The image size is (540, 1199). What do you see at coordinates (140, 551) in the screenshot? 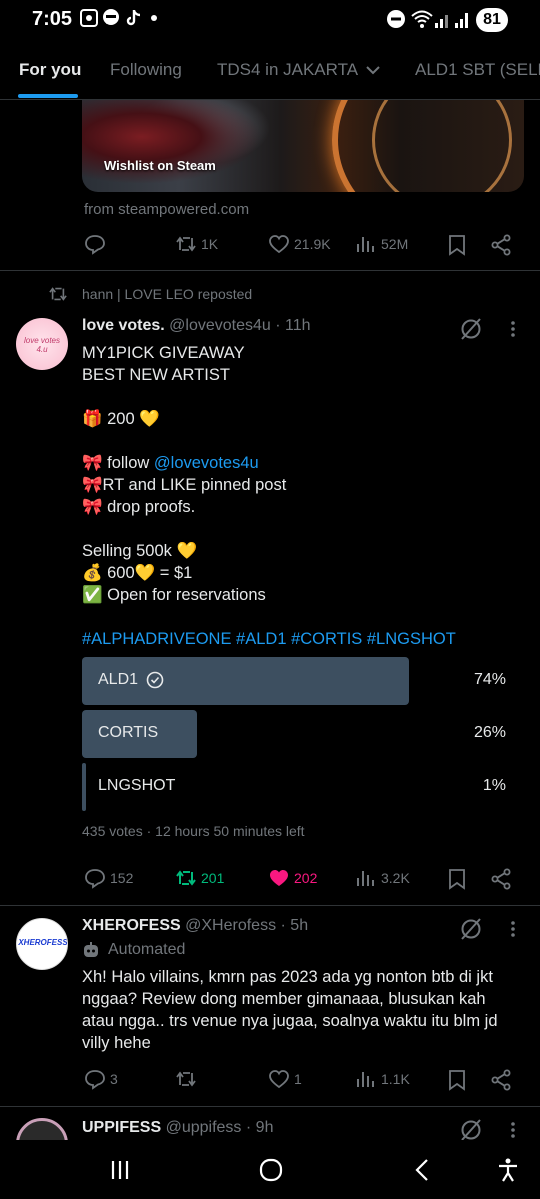
I see `post-line: Selling 500k 💛` at bounding box center [140, 551].